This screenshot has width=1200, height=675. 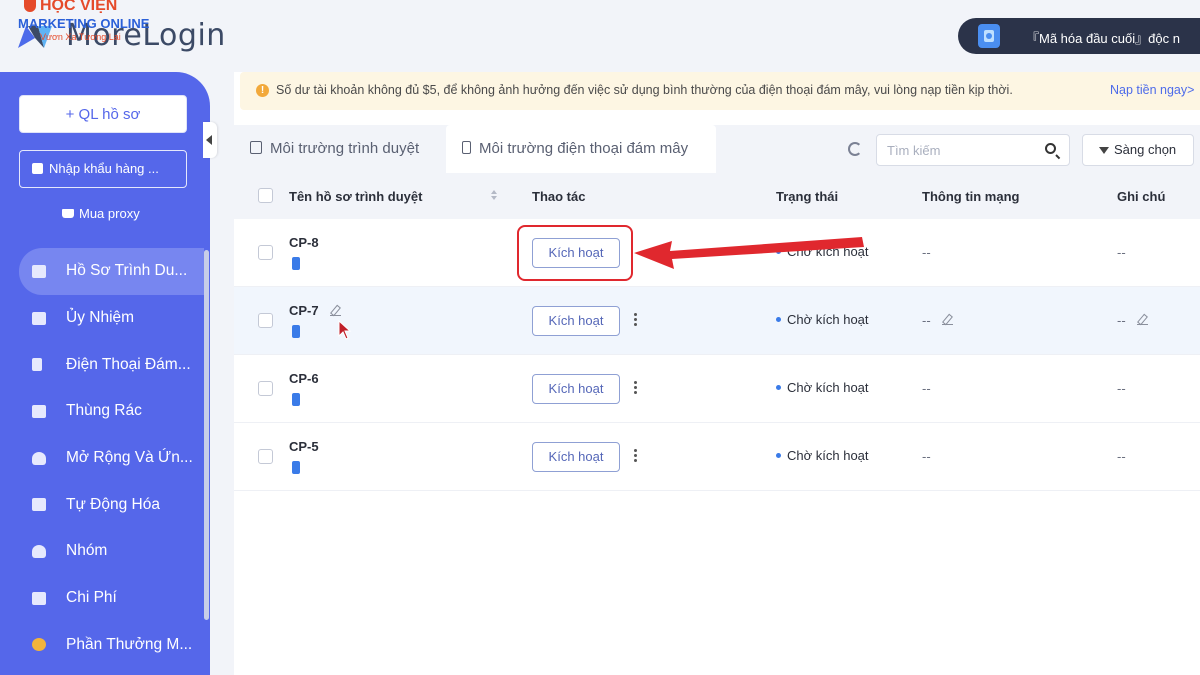 What do you see at coordinates (39, 645) in the screenshot?
I see `coin-icon` at bounding box center [39, 645].